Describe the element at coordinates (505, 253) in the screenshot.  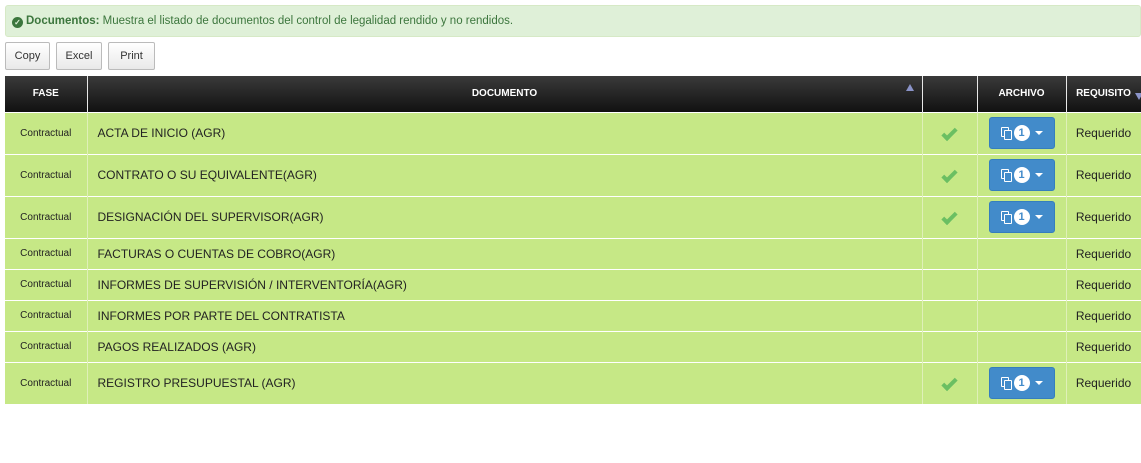
I see `cell-documento: FACTURAS O CUENTAS DE COBRO(AGR)` at that location.